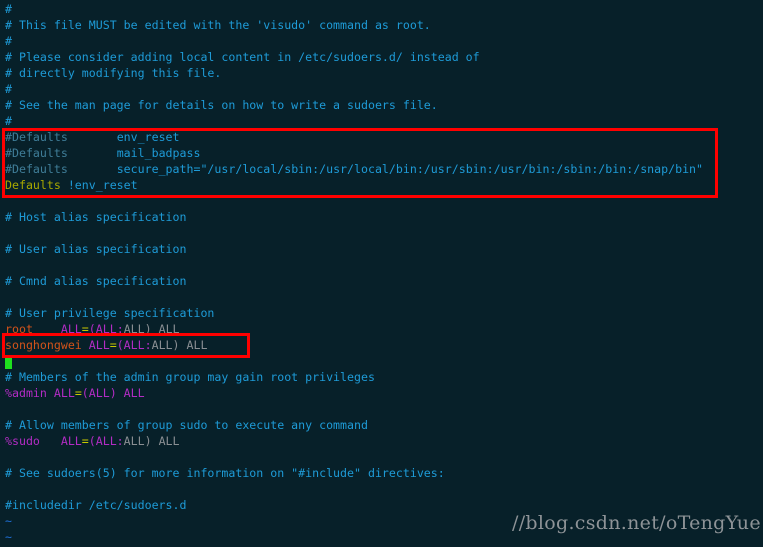 The image size is (763, 547). What do you see at coordinates (113, 393) in the screenshot?
I see `code-token: (ALL) ALL` at bounding box center [113, 393].